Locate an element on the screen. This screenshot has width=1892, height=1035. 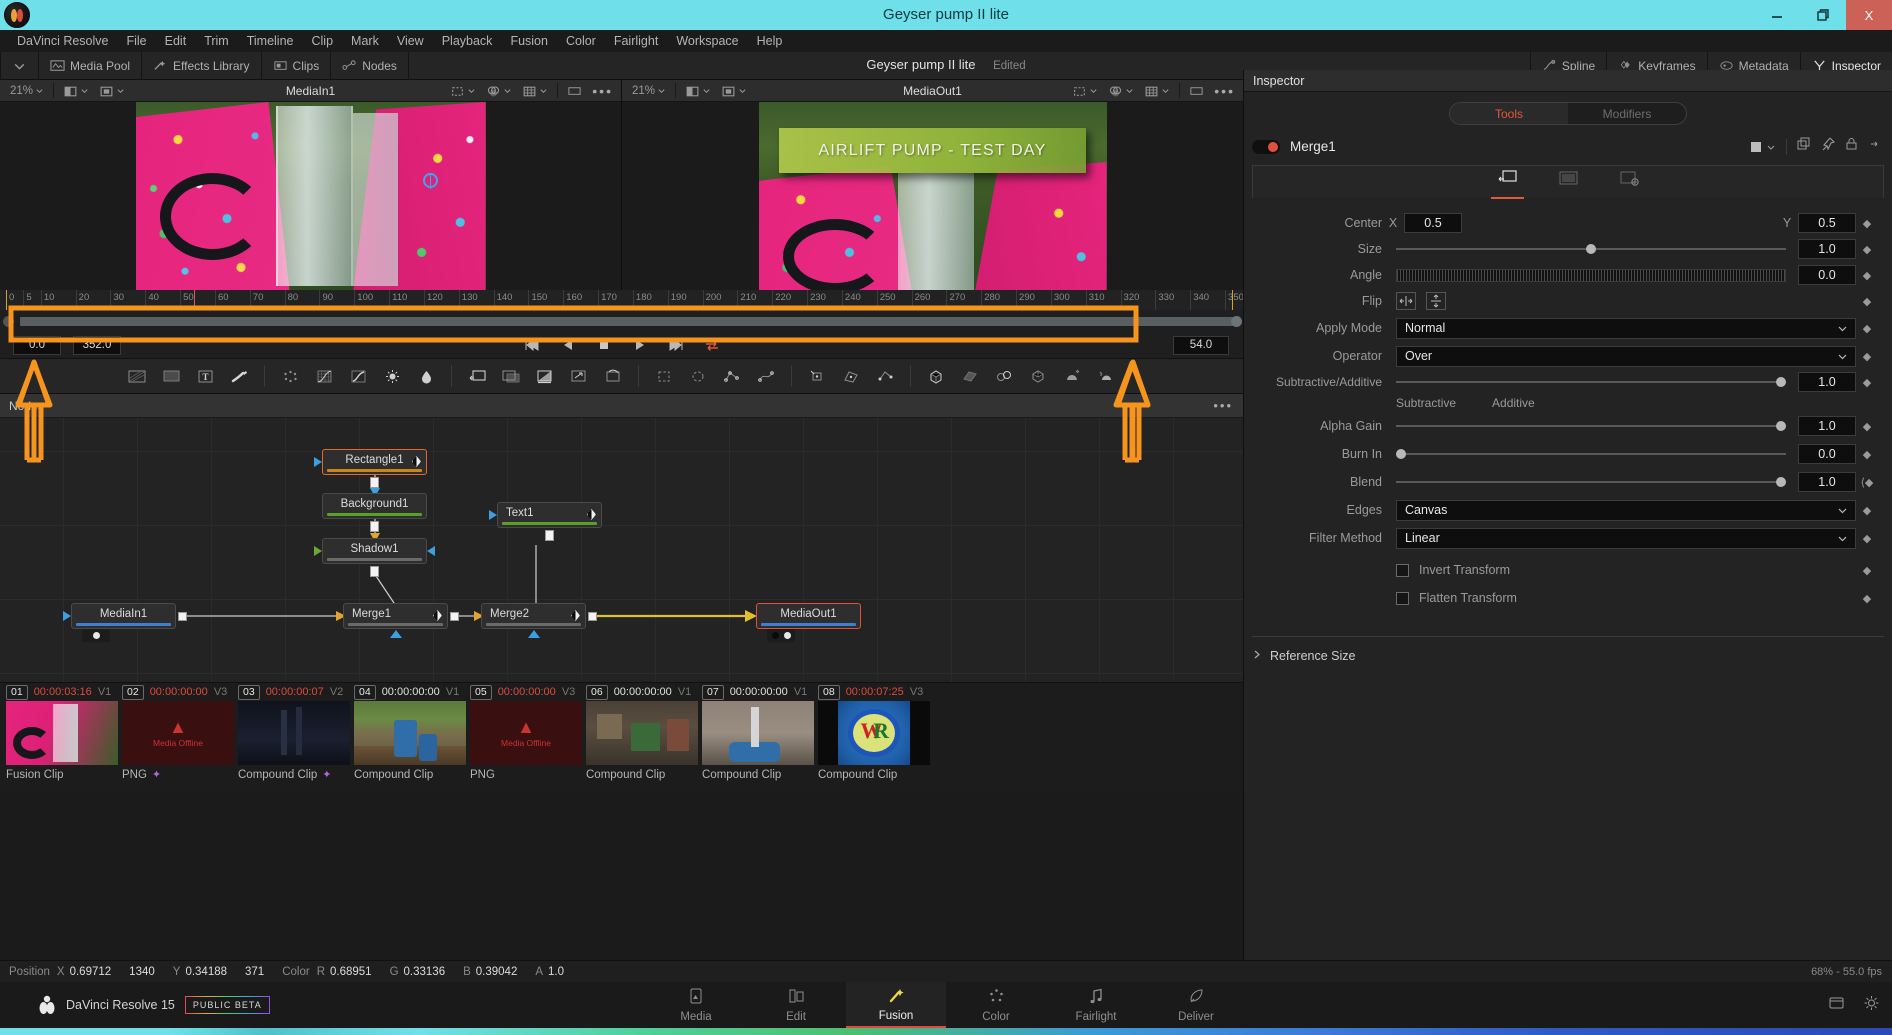
reference-size-expander: Reference Size is located at coordinates (1568, 650).